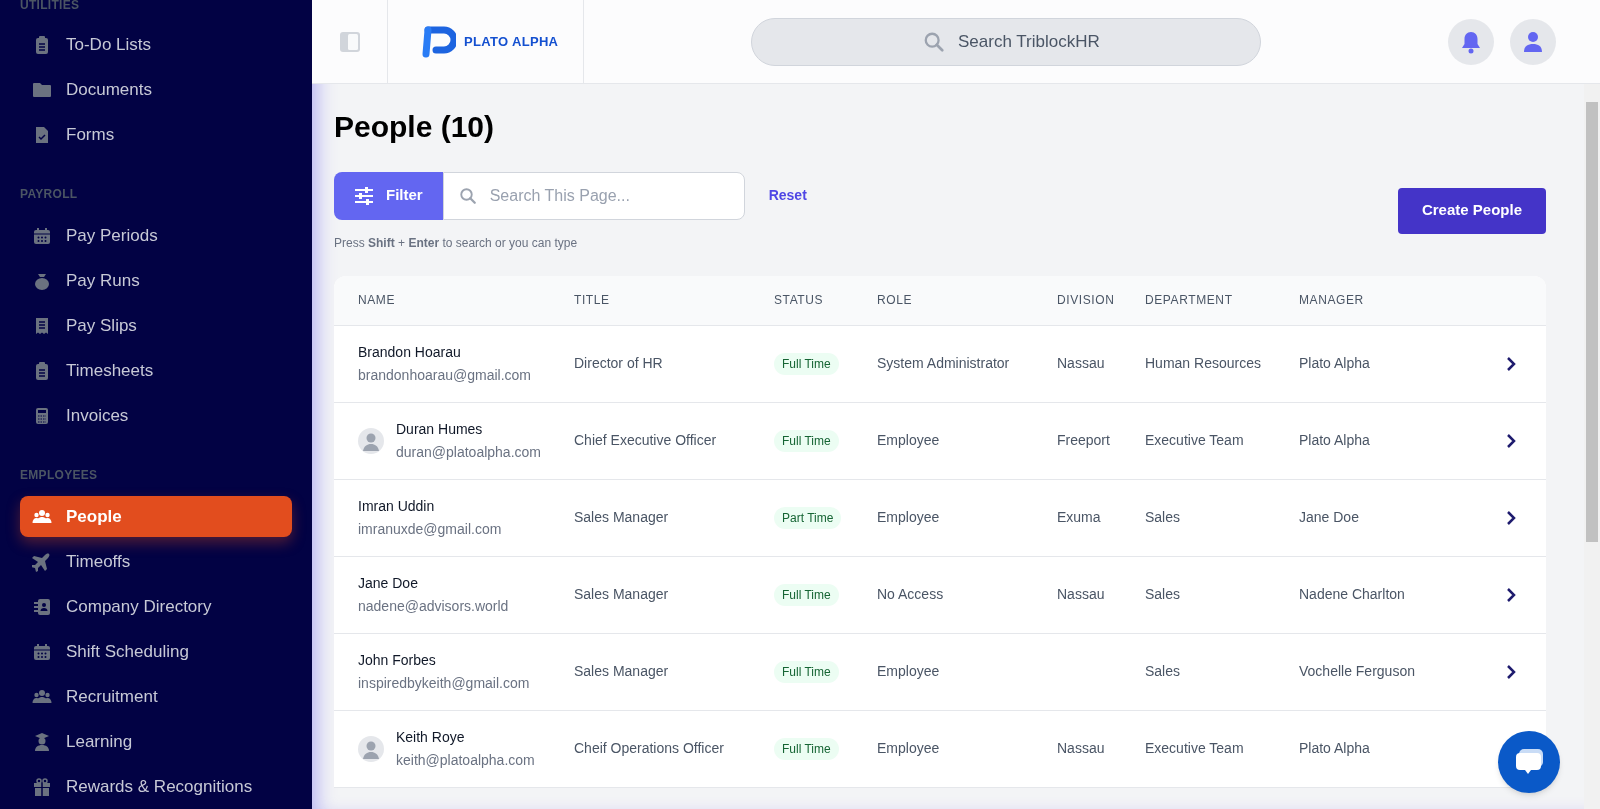 The width and height of the screenshot is (1600, 809). What do you see at coordinates (388, 583) in the screenshot?
I see `person-name: Jane Doe` at bounding box center [388, 583].